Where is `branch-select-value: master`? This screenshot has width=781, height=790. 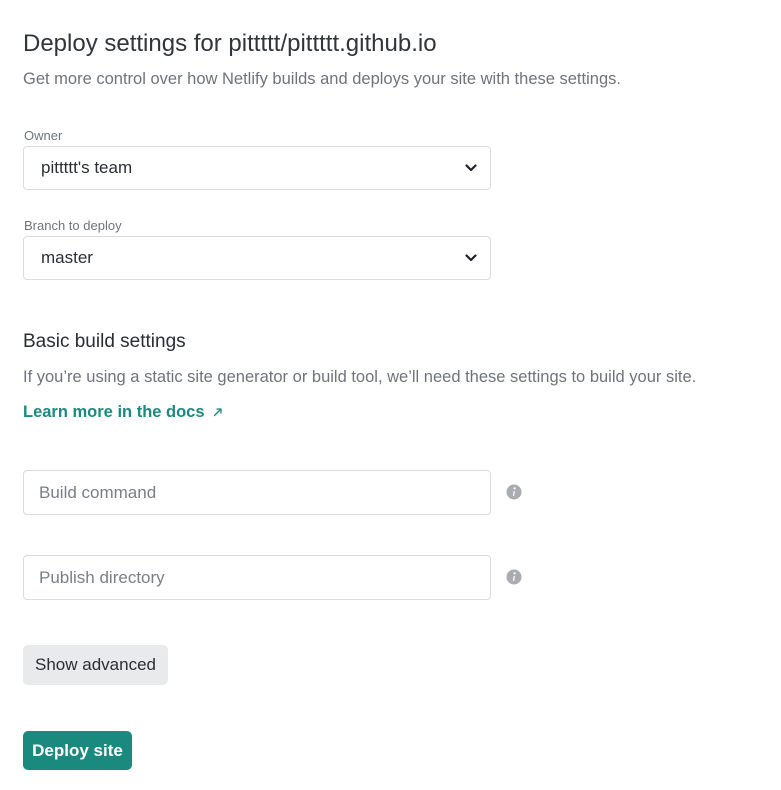 branch-select-value: master is located at coordinates (67, 257).